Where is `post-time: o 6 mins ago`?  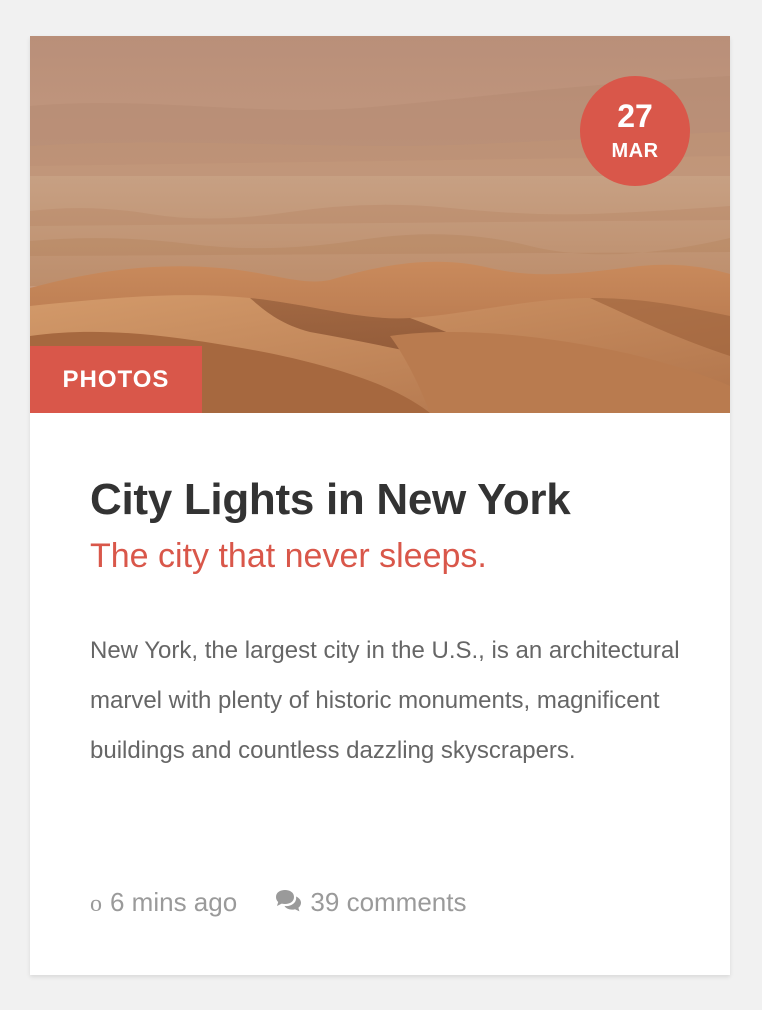 post-time: o 6 mins ago is located at coordinates (163, 903).